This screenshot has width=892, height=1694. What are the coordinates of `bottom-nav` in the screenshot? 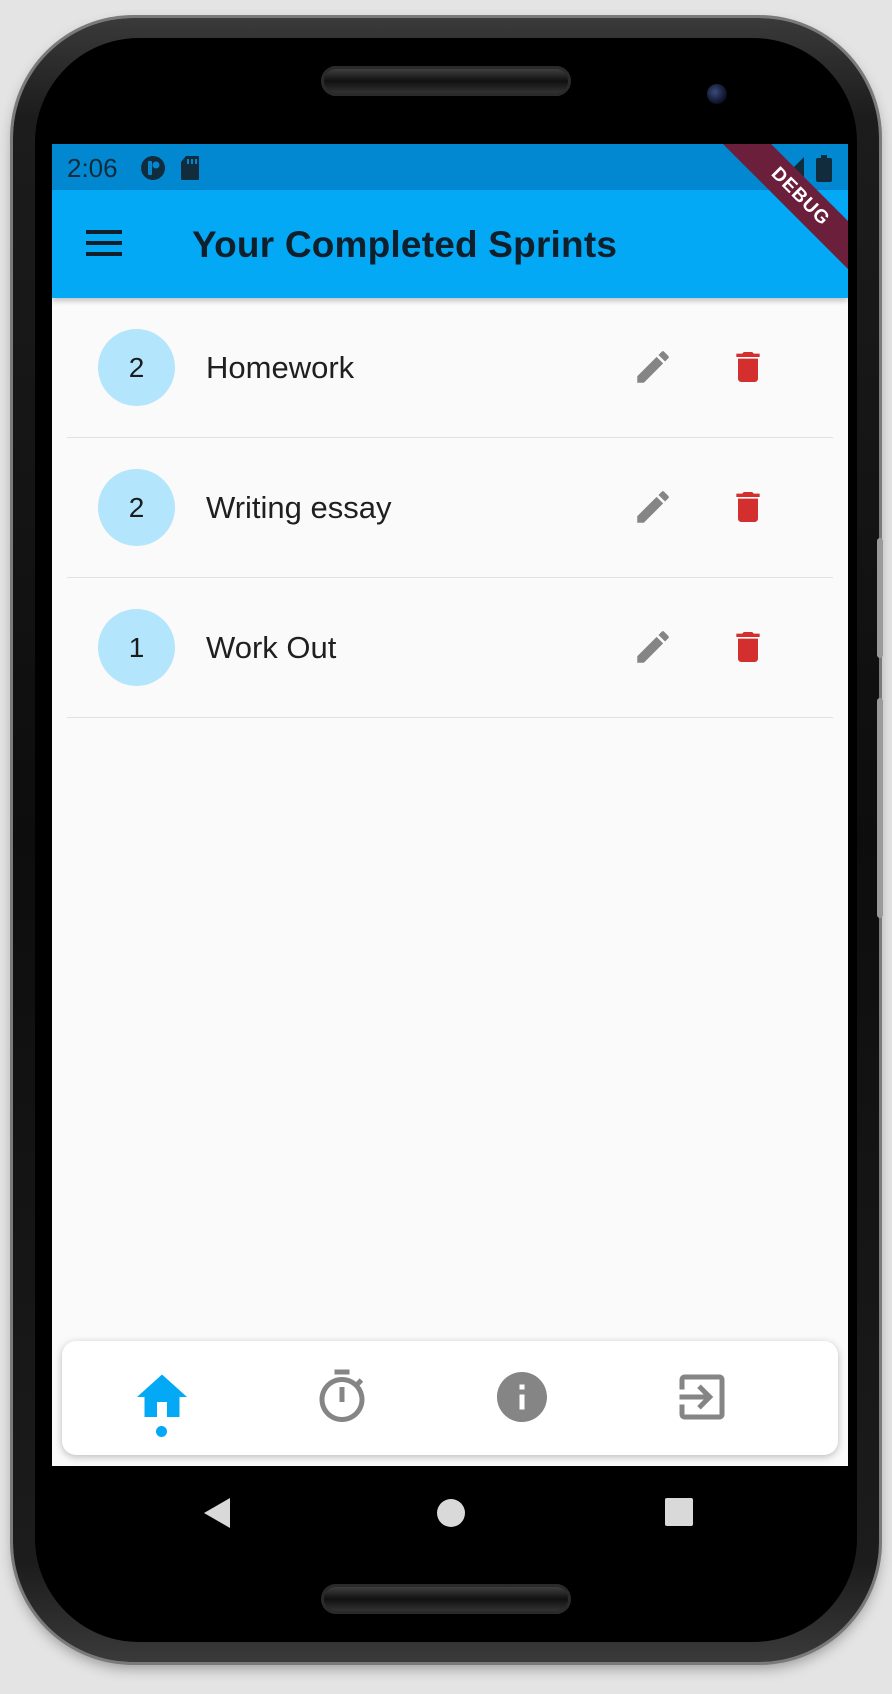 It's located at (450, 1398).